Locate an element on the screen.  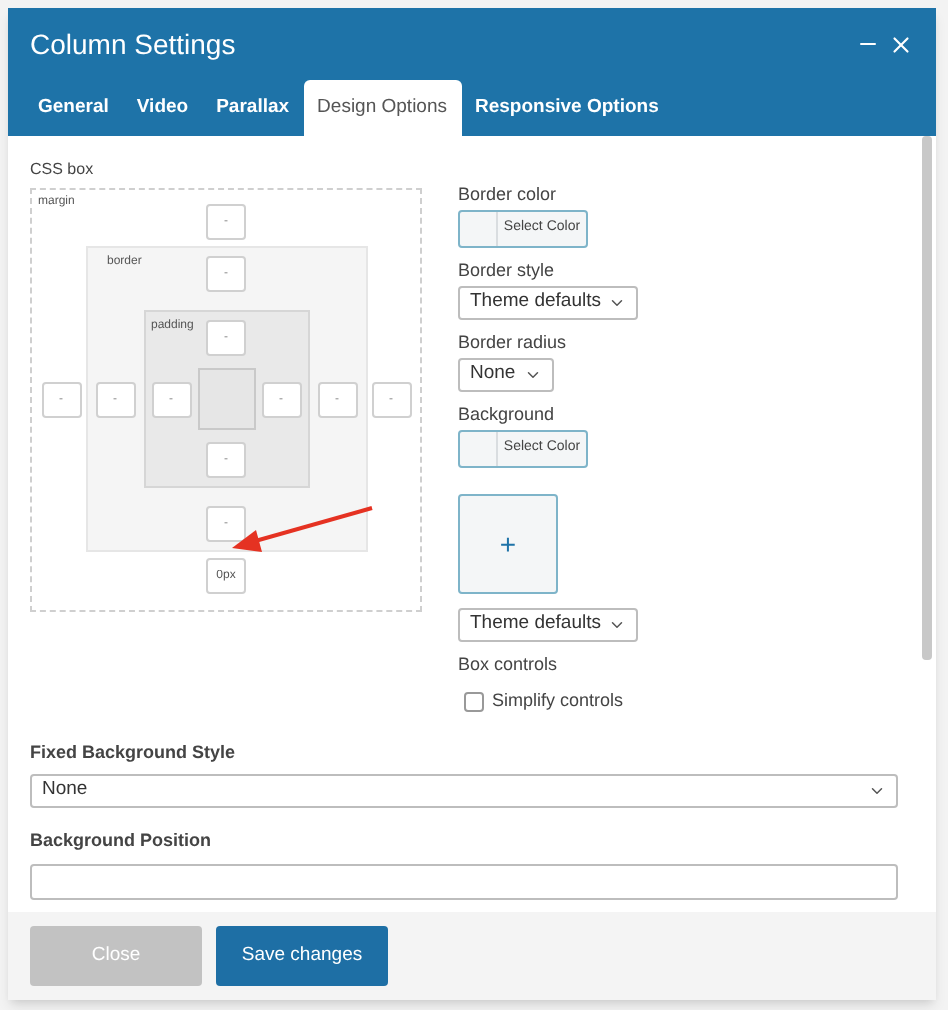
field-label: Background is located at coordinates (507, 415).